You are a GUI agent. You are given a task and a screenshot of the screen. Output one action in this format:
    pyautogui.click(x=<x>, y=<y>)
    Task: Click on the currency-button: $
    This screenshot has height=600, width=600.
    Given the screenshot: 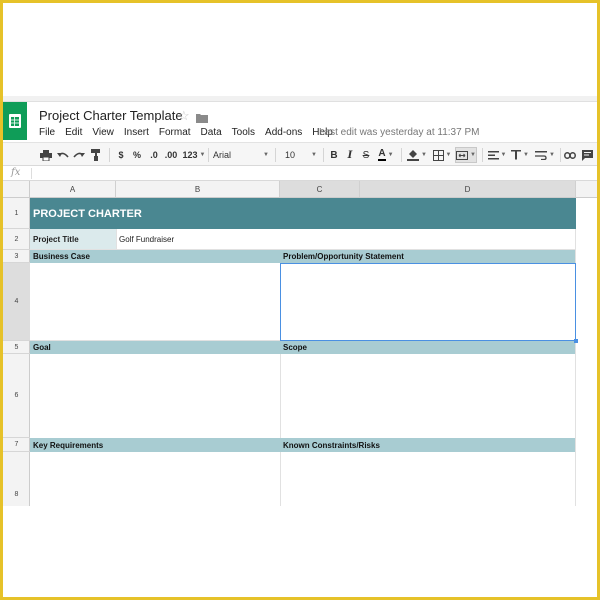 What is the action you would take?
    pyautogui.click(x=121, y=155)
    